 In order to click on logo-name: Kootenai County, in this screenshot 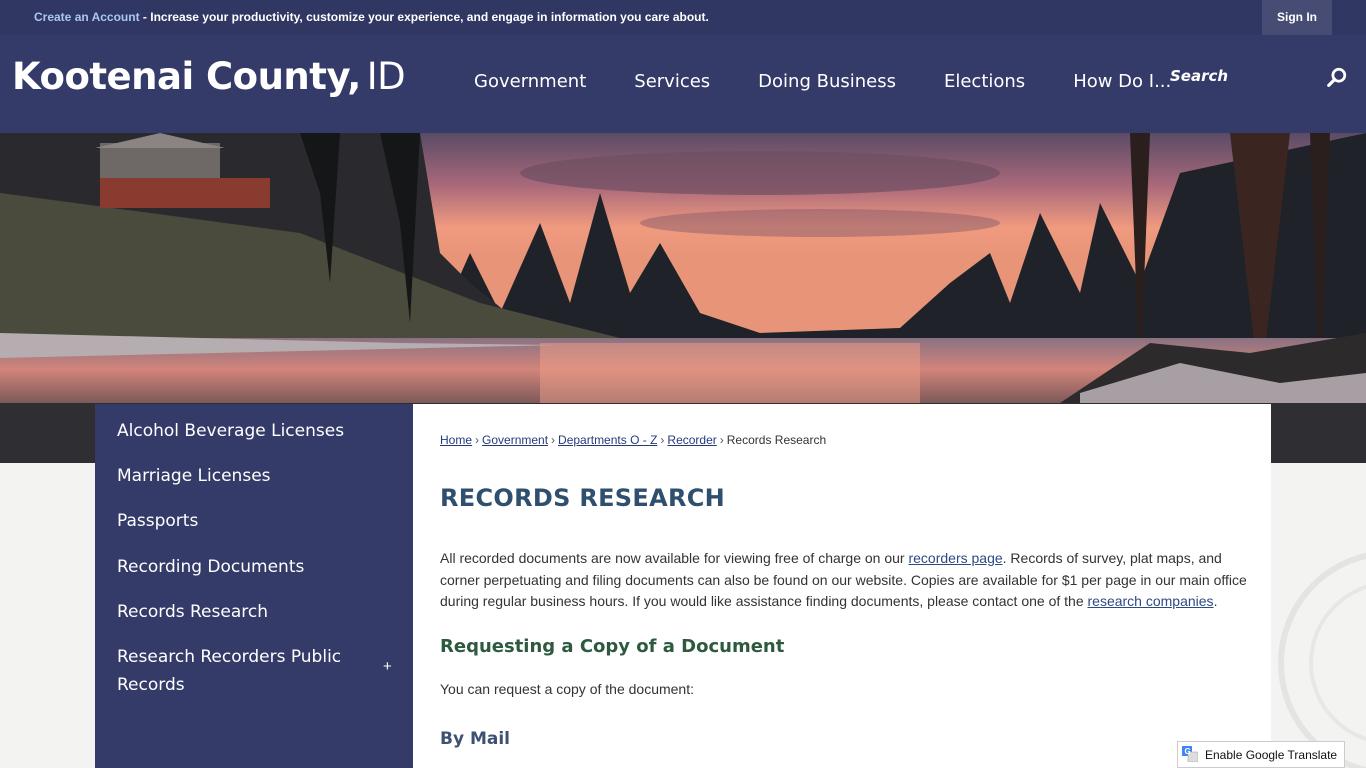, I will do `click(186, 76)`.